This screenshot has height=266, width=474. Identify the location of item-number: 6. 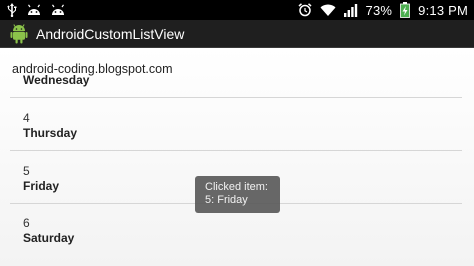
(26, 223).